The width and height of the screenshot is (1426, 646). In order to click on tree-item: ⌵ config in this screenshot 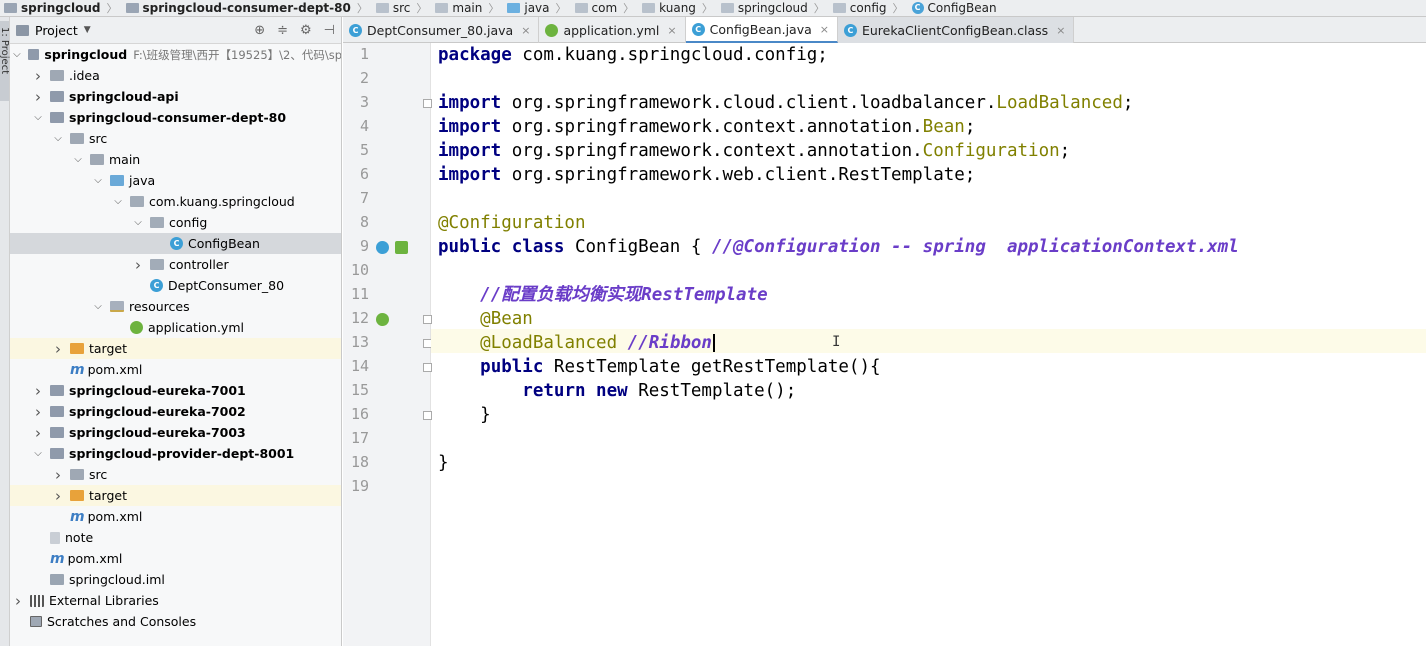, I will do `click(175, 222)`.